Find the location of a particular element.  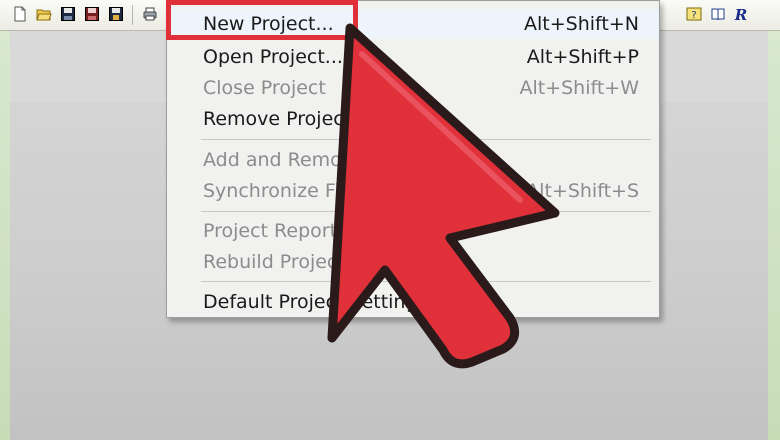

help-icon: ? is located at coordinates (694, 14).